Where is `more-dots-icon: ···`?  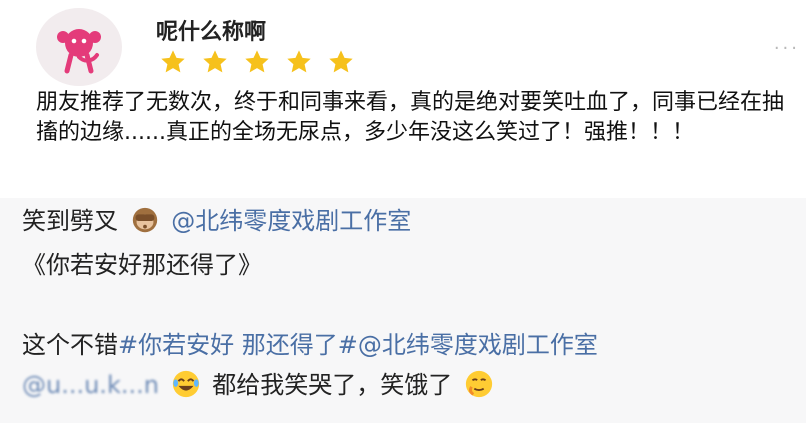
more-dots-icon: ··· is located at coordinates (787, 48).